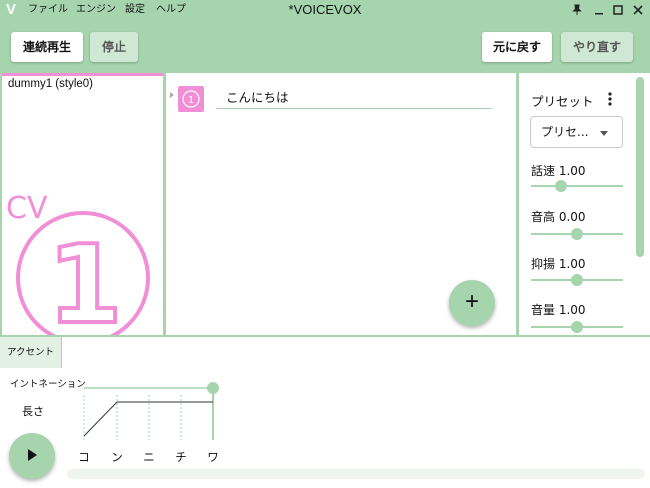 This screenshot has width=650, height=488. Describe the element at coordinates (84, 457) in the screenshot. I see `mora-label: コ` at that location.